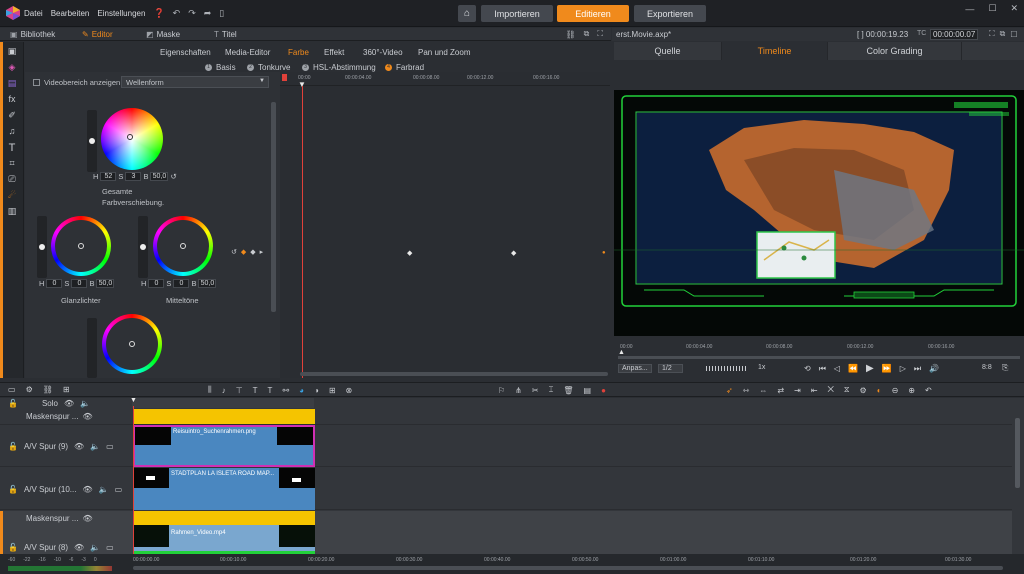 Image resolution: width=1024 pixels, height=574 pixels. What do you see at coordinates (12, 116) in the screenshot?
I see `brush-icon: ✐` at bounding box center [12, 116].